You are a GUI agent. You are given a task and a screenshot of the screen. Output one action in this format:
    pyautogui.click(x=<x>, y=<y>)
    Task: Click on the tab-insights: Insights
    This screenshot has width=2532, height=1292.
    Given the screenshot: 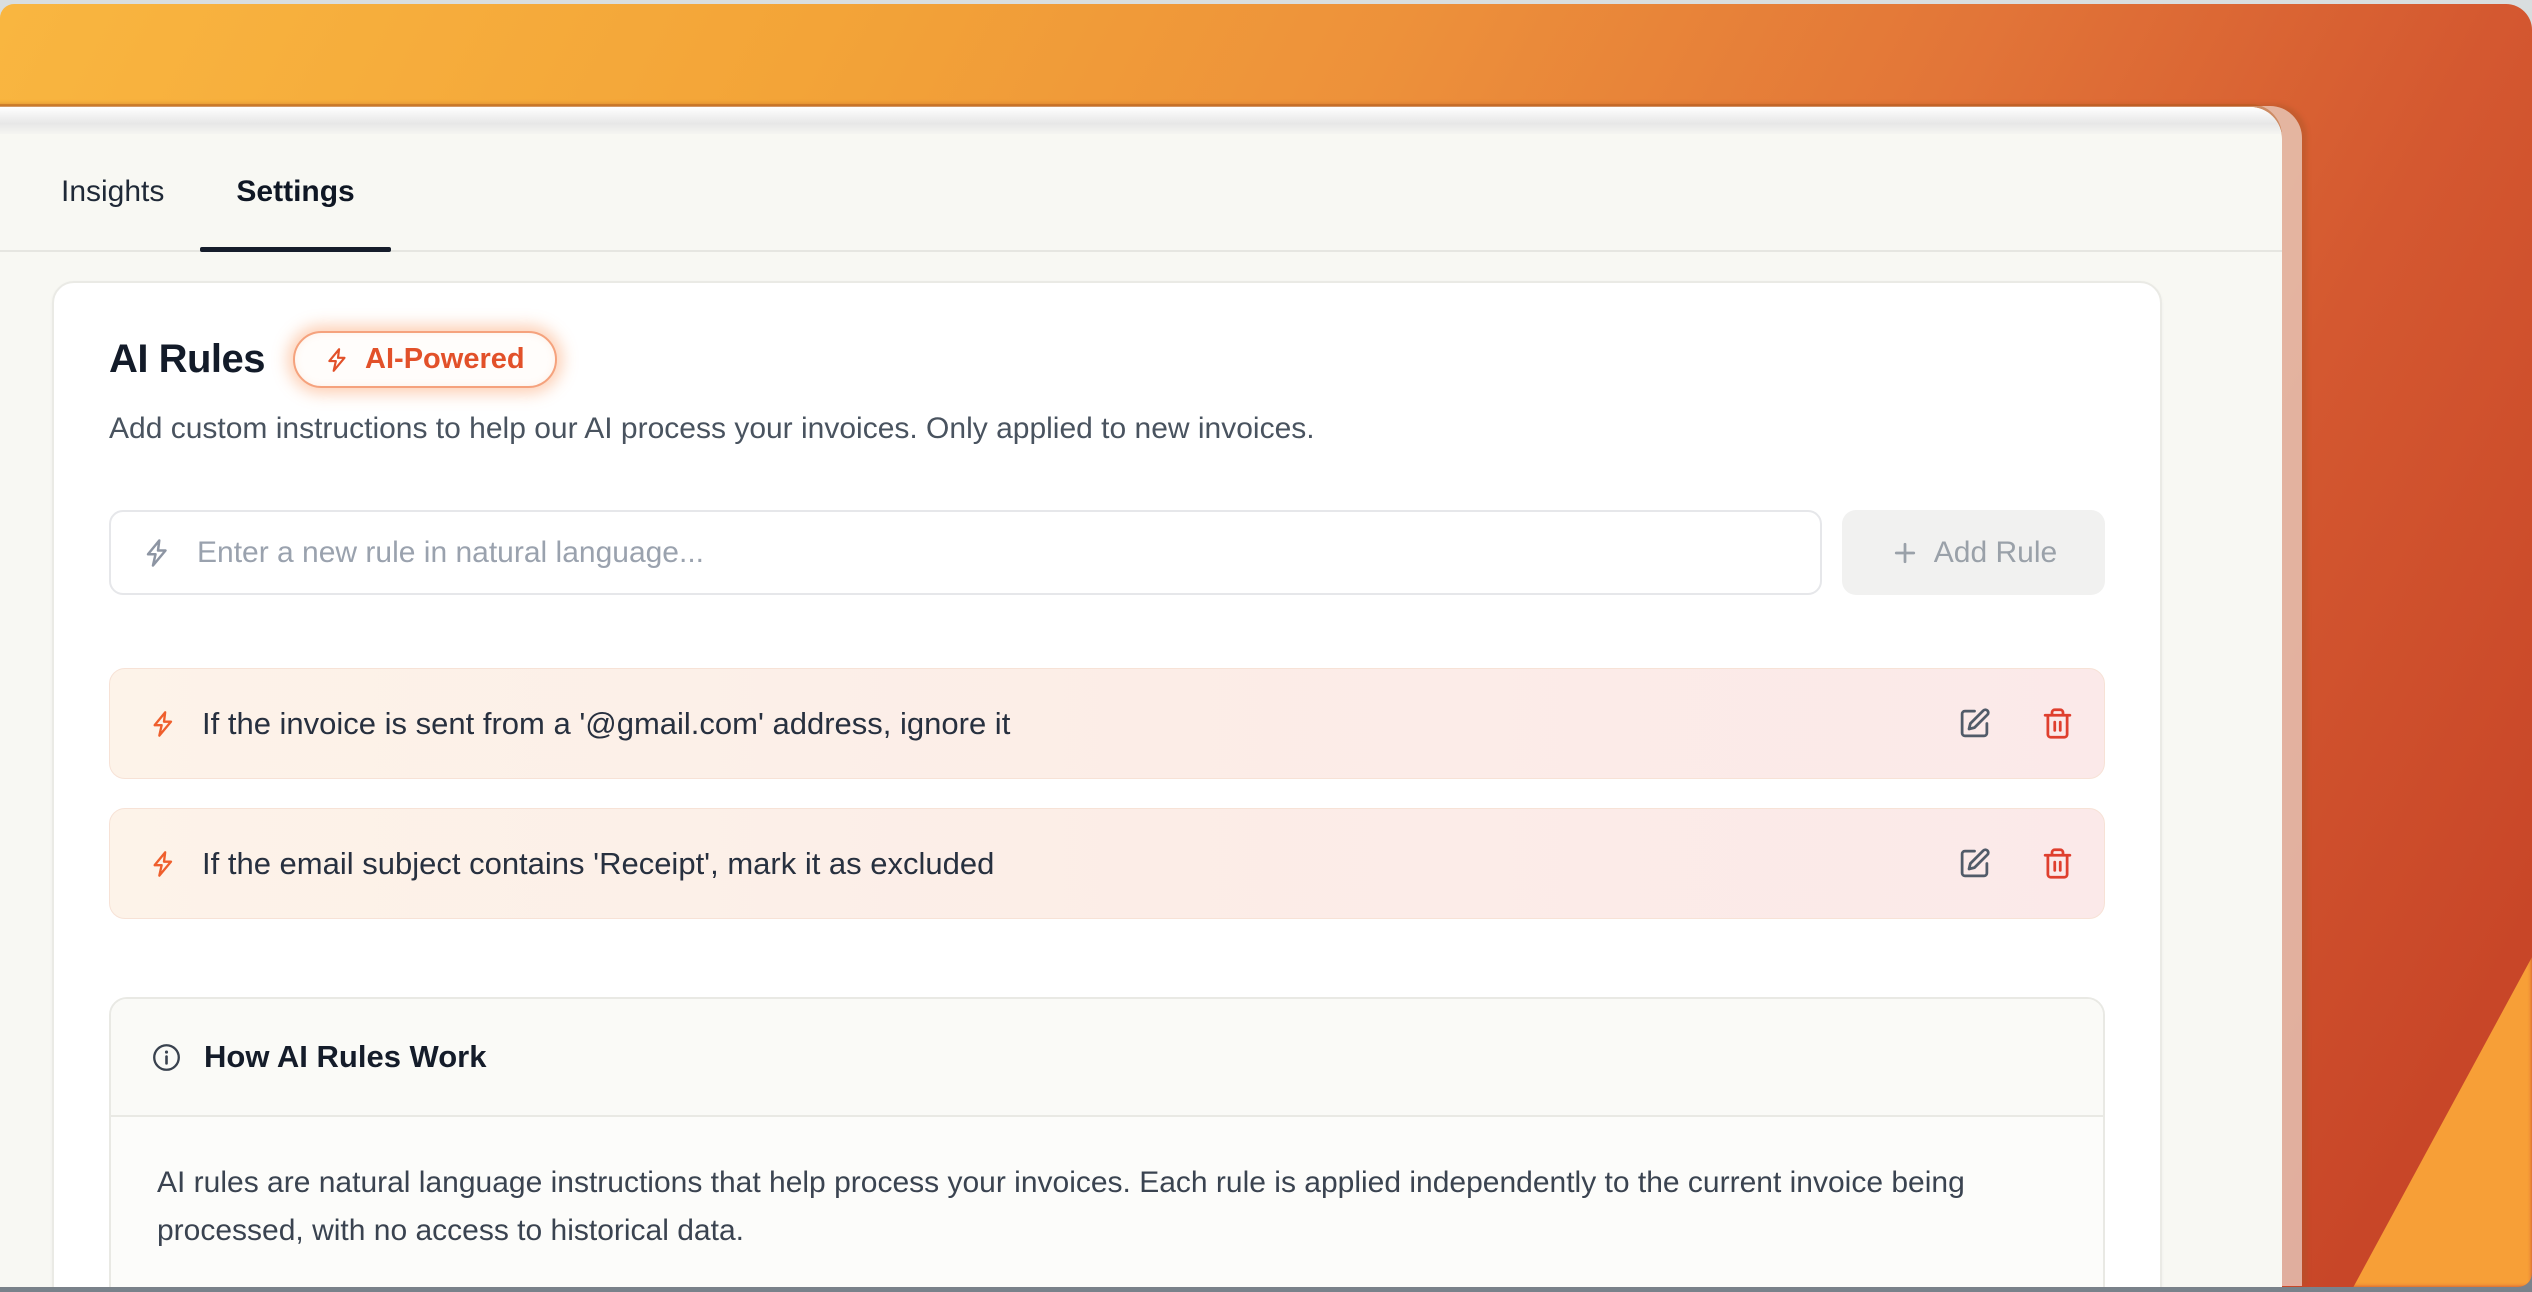 What is the action you would take?
    pyautogui.click(x=112, y=192)
    